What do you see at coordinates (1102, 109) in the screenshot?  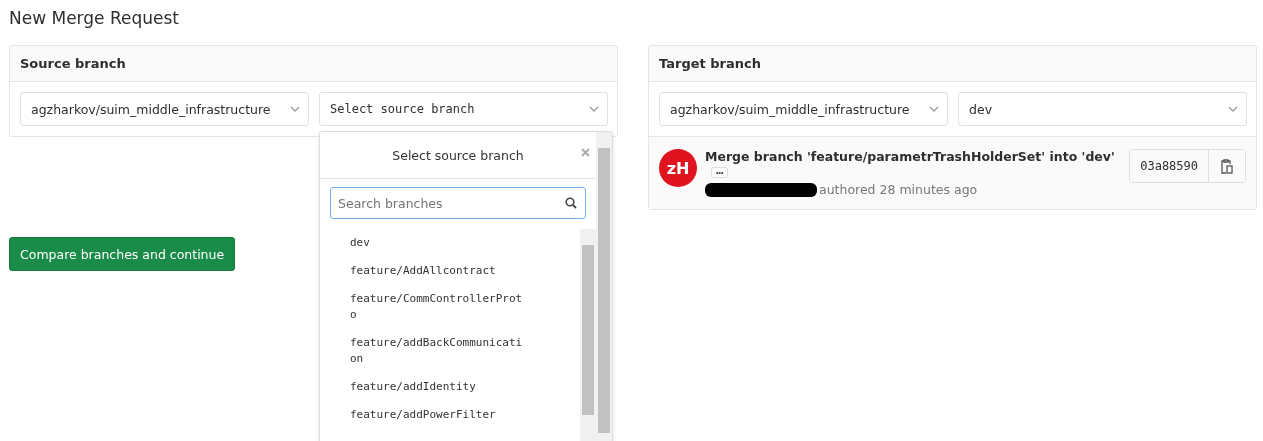 I see `branch-select: dev` at bounding box center [1102, 109].